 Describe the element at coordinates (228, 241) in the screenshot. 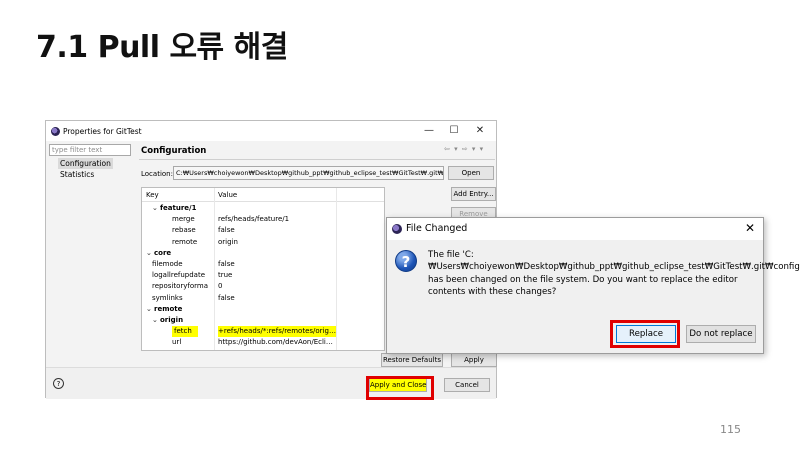

I see `tree-row-value: origin` at that location.